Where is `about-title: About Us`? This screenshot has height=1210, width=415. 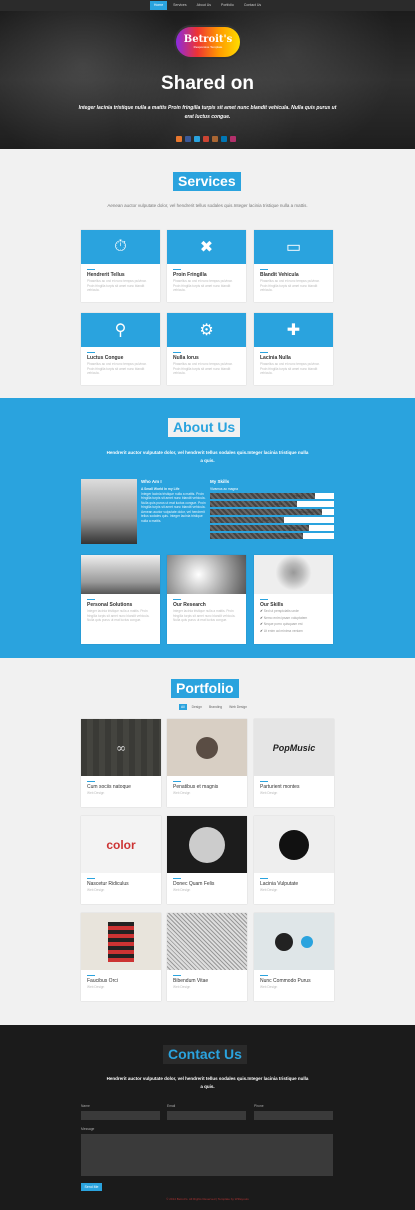 about-title: About Us is located at coordinates (204, 427).